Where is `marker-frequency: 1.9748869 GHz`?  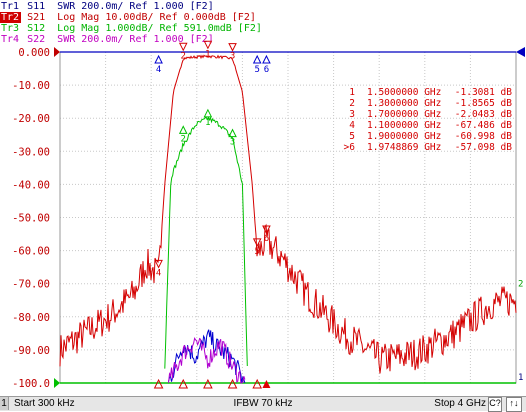 marker-frequency: 1.9748869 GHz is located at coordinates (404, 147).